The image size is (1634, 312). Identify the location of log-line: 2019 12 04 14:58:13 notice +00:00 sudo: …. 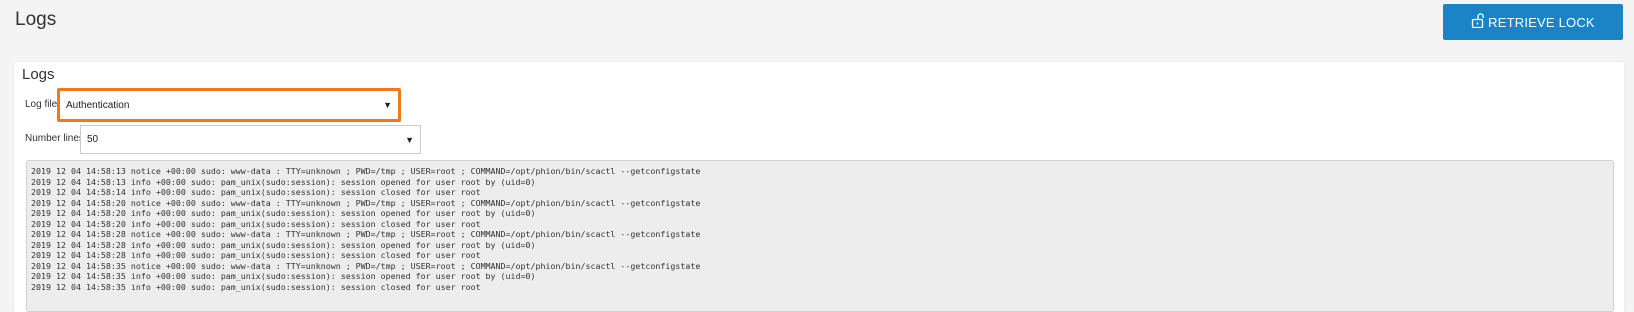
(366, 171).